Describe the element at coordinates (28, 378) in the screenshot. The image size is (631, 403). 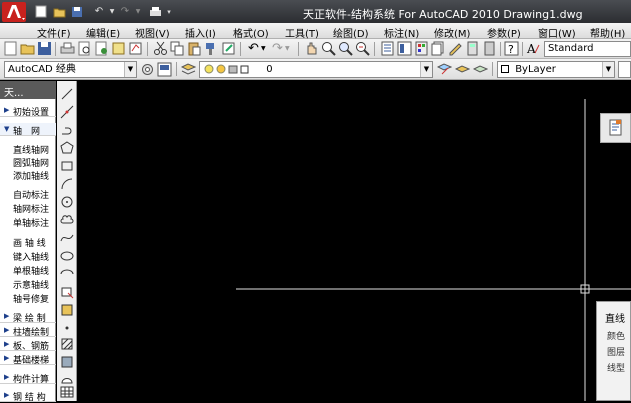
I see `menu-category-member-calculation: ▶ 构件计算` at that location.